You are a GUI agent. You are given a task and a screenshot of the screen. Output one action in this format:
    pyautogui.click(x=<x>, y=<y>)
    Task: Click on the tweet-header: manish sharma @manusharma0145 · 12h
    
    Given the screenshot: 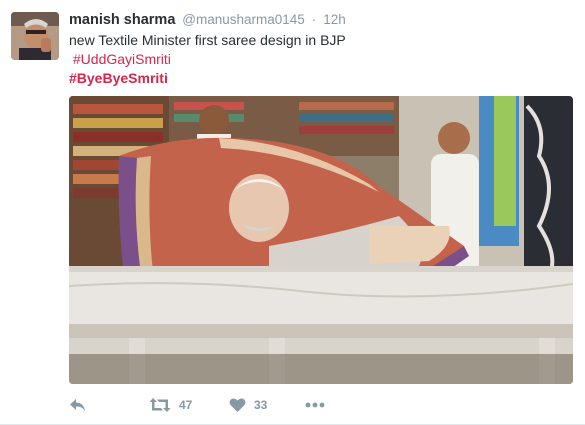 What is the action you would take?
    pyautogui.click(x=207, y=19)
    